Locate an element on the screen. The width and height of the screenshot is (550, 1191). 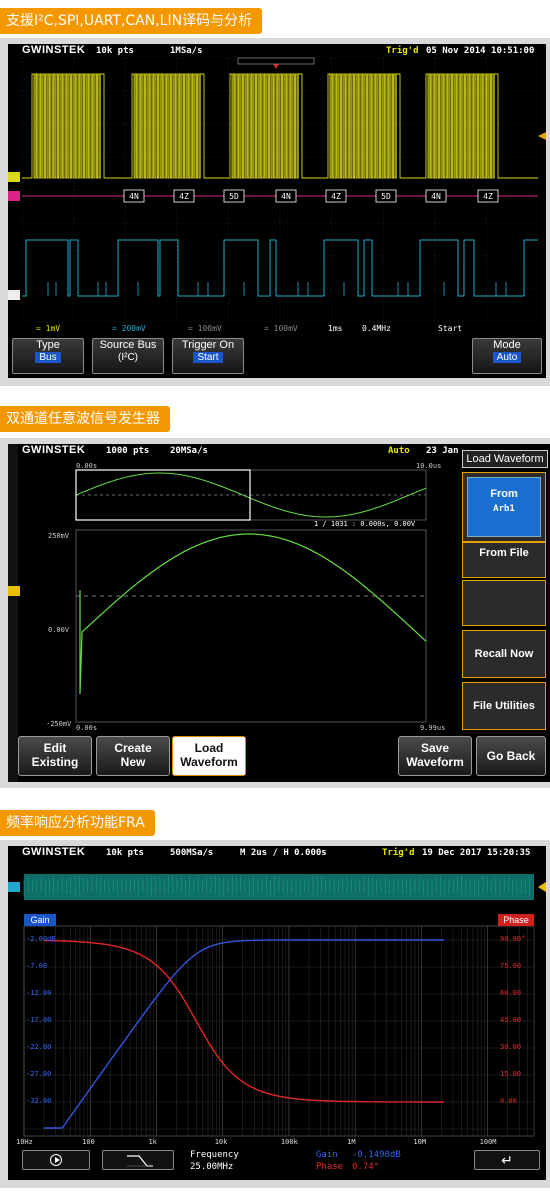
save-line2: Waveform is located at coordinates (435, 762).